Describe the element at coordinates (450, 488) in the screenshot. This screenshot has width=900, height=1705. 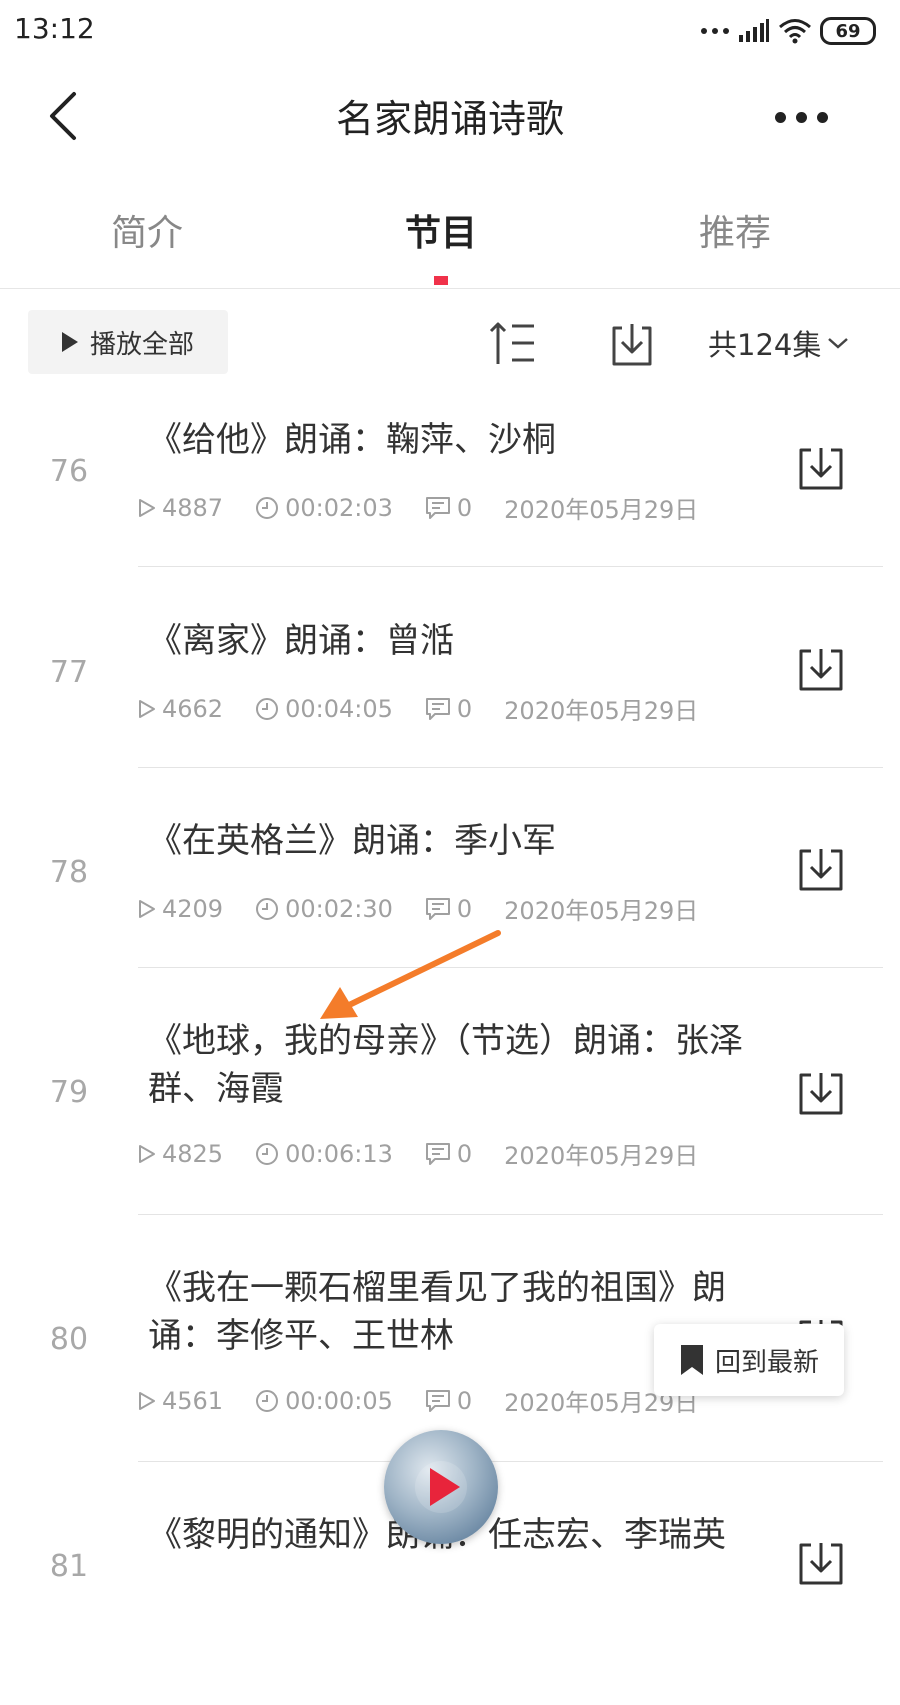
I see `list-item: 76 《给他》朗诵：鞠萍、沙桐 4887 00:02:03 0 2020年05月29日` at that location.